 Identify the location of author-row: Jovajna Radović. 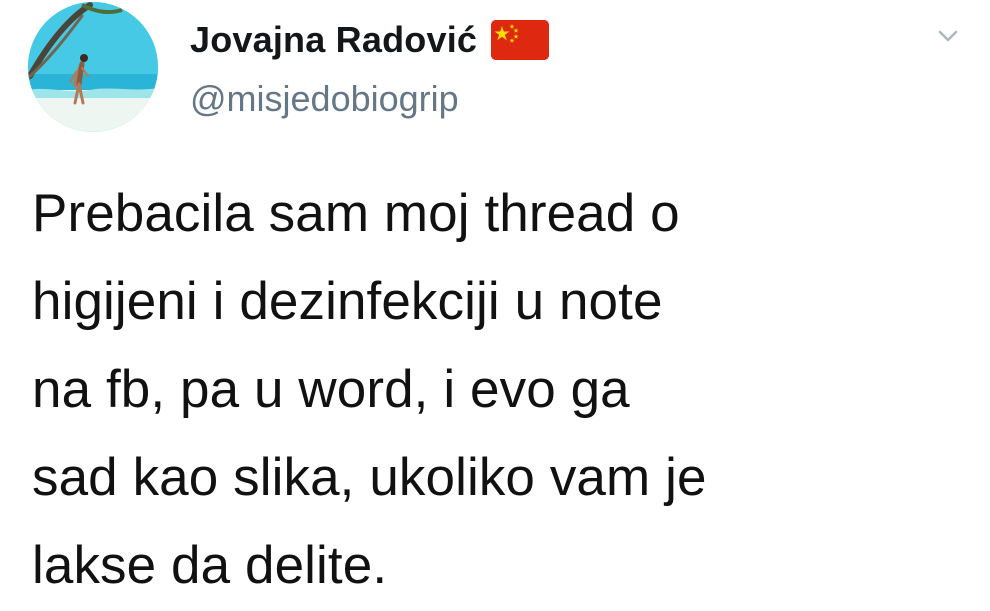
(370, 40).